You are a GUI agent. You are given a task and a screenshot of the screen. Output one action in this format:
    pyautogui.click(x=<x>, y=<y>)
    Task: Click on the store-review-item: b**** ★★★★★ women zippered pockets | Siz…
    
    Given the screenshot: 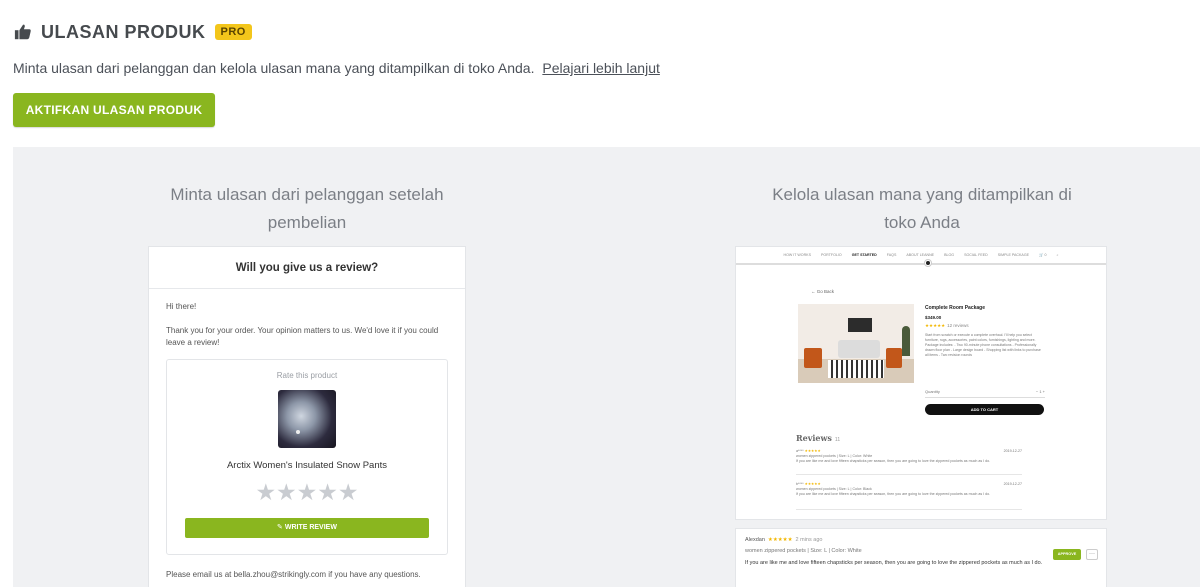 What is the action you would take?
    pyautogui.click(x=909, y=489)
    